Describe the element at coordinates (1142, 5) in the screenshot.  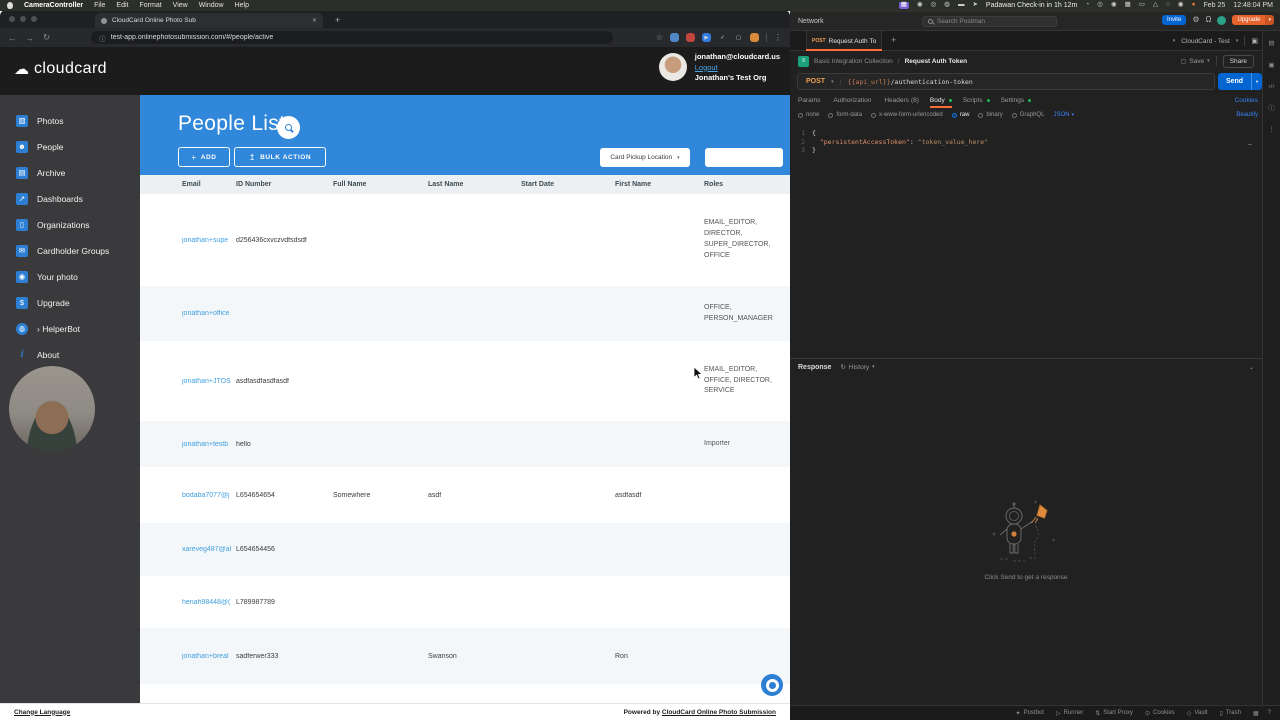
I see `battery-icon: ▭` at that location.